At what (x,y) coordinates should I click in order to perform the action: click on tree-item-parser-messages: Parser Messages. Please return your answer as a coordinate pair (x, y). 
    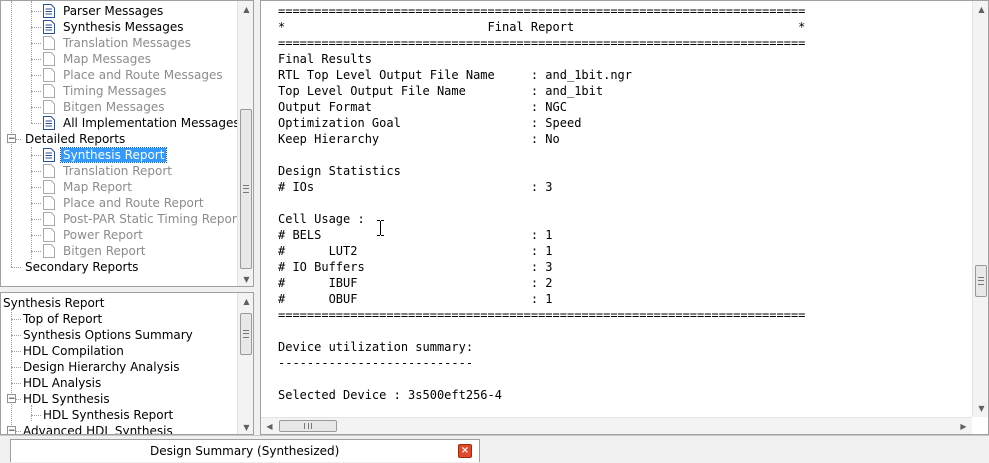
    Looking at the image, I should click on (104, 11).